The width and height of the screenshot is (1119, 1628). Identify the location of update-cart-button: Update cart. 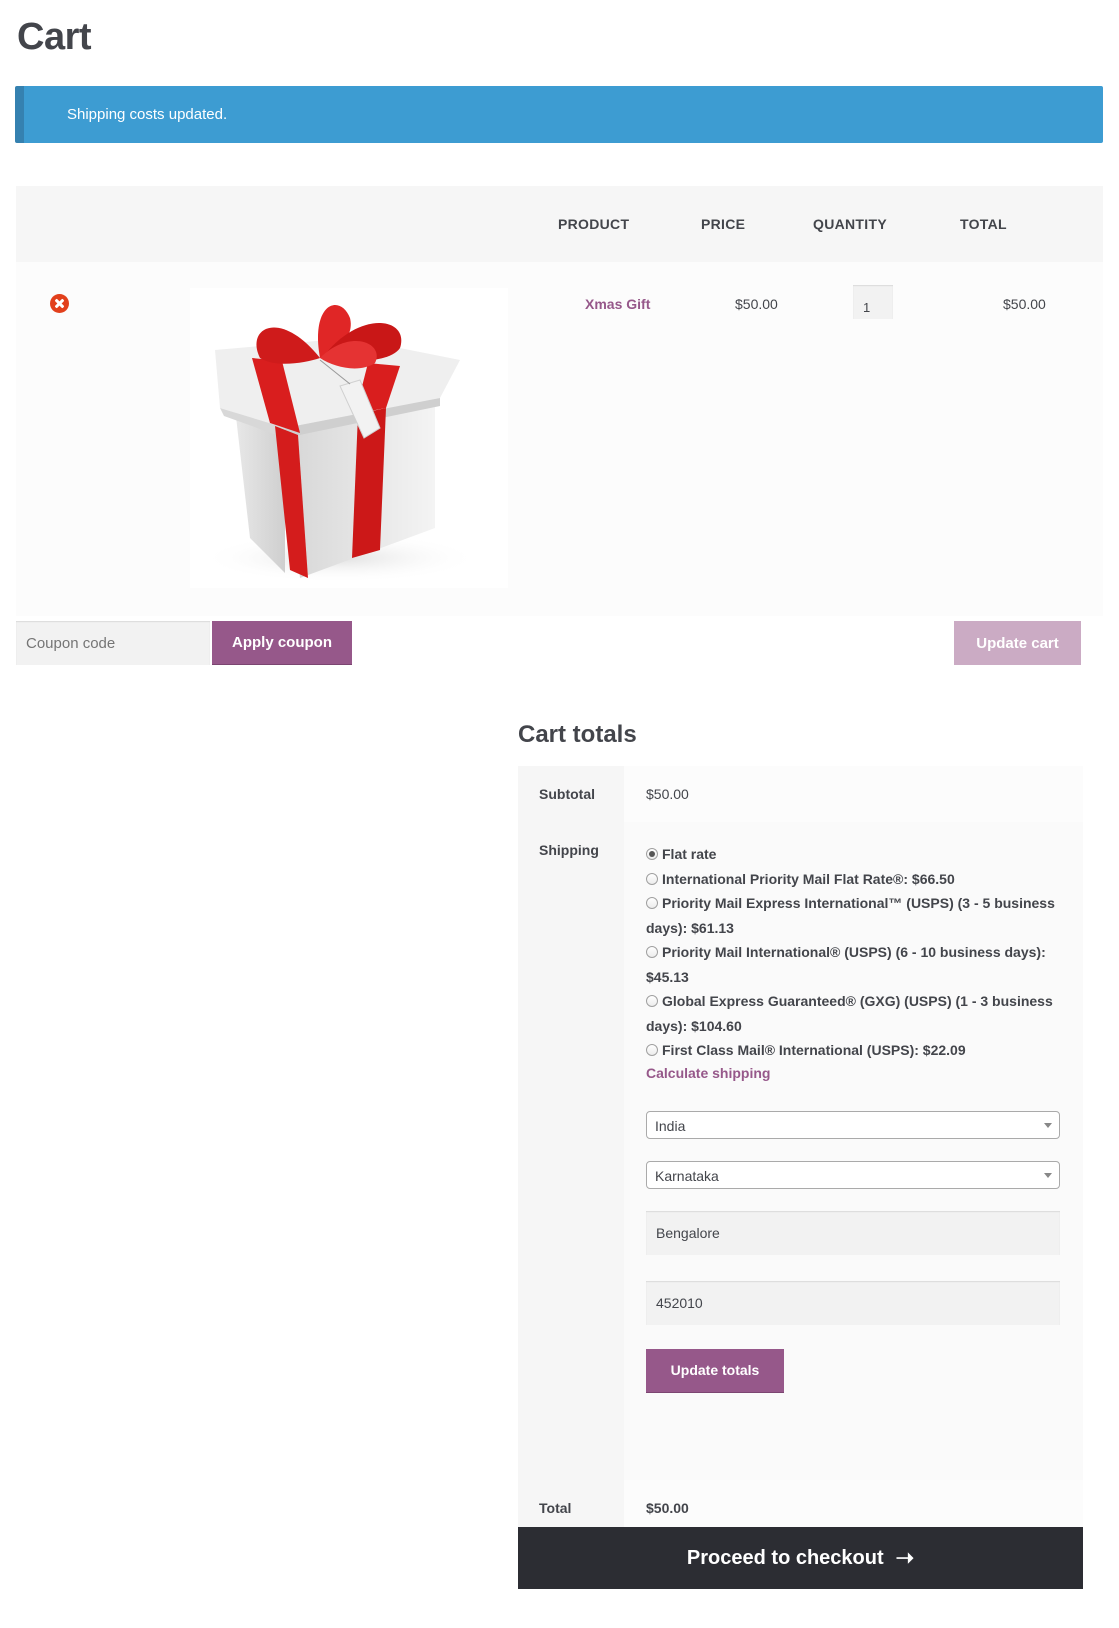
(1017, 643).